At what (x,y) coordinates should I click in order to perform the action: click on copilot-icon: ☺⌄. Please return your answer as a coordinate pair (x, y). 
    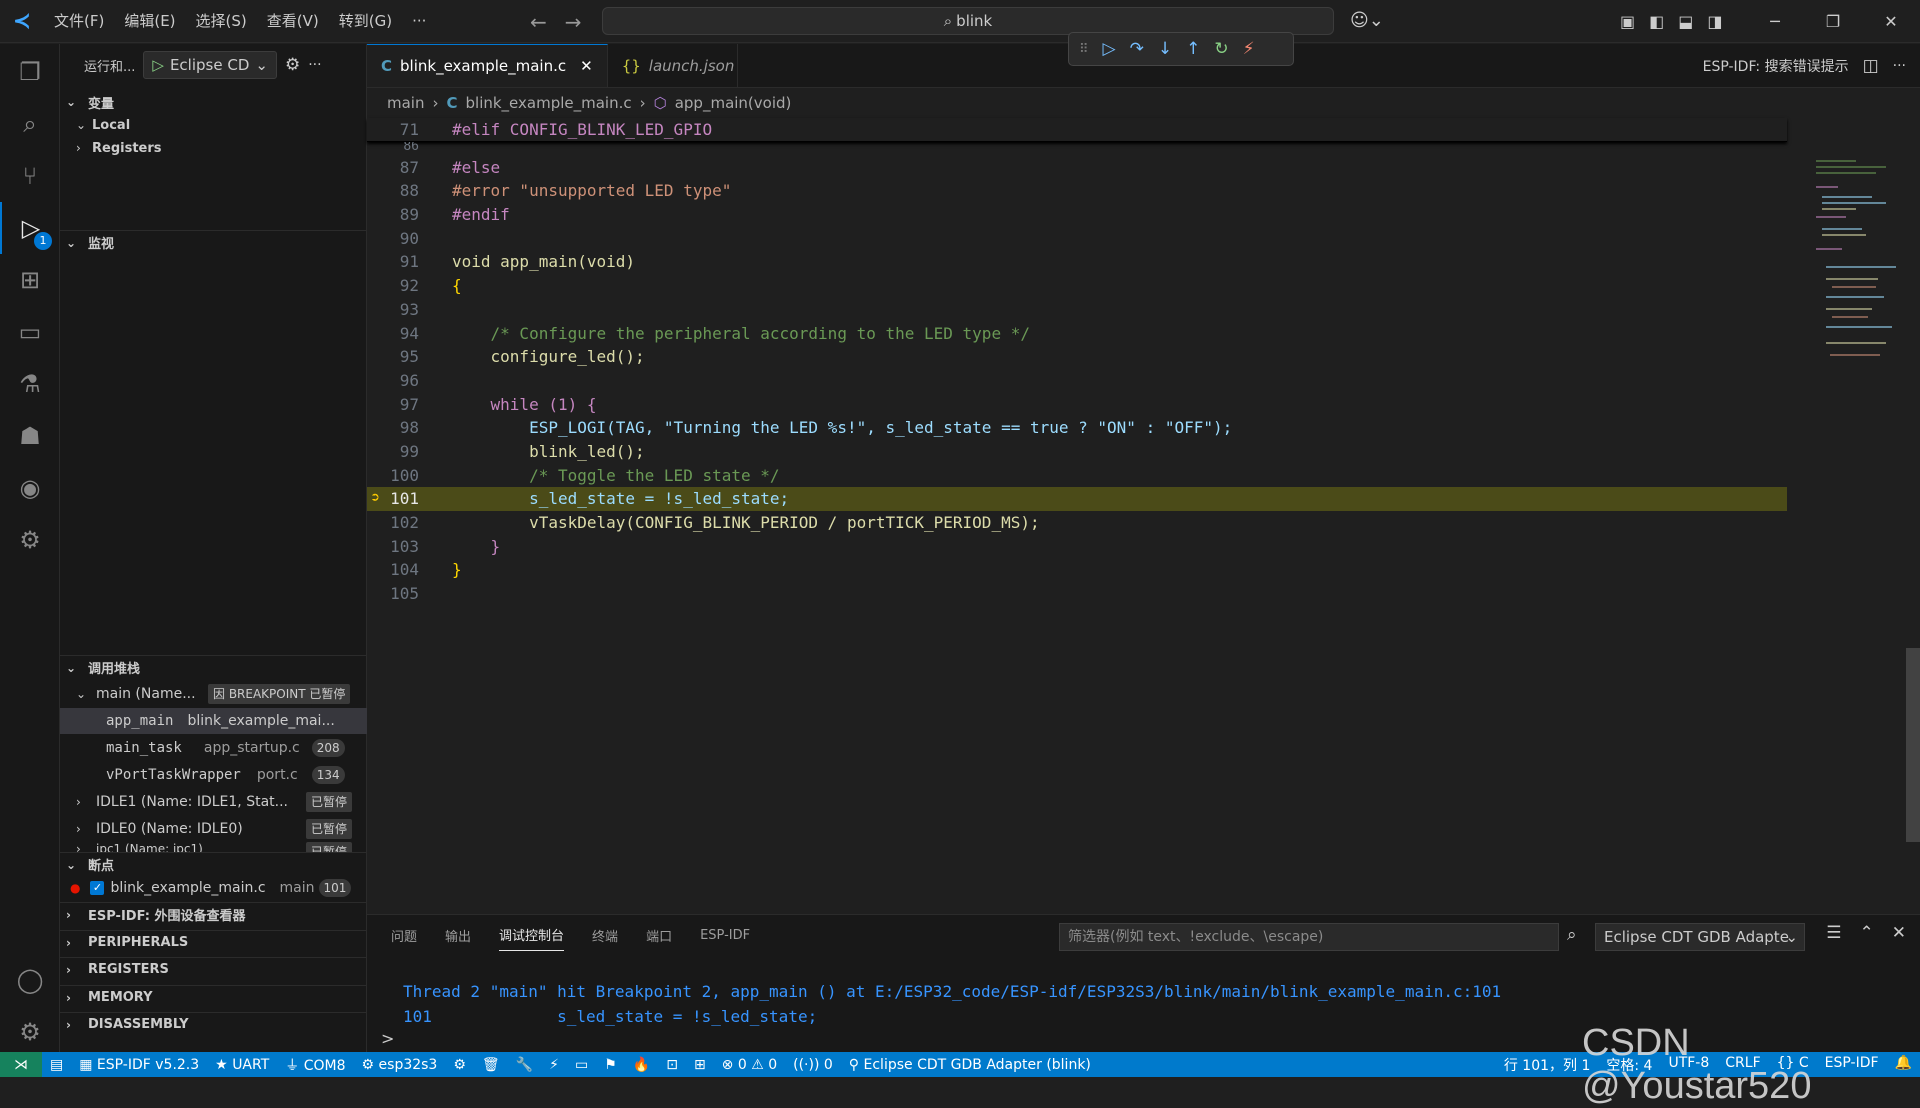
    Looking at the image, I should click on (1367, 20).